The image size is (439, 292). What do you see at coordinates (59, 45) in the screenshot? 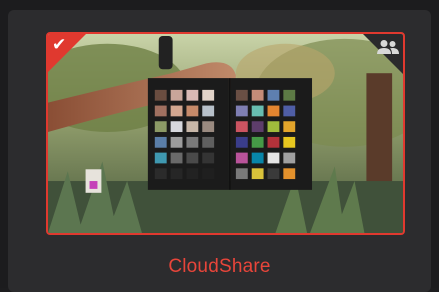
I see `checkmark-icon: ✔` at bounding box center [59, 45].